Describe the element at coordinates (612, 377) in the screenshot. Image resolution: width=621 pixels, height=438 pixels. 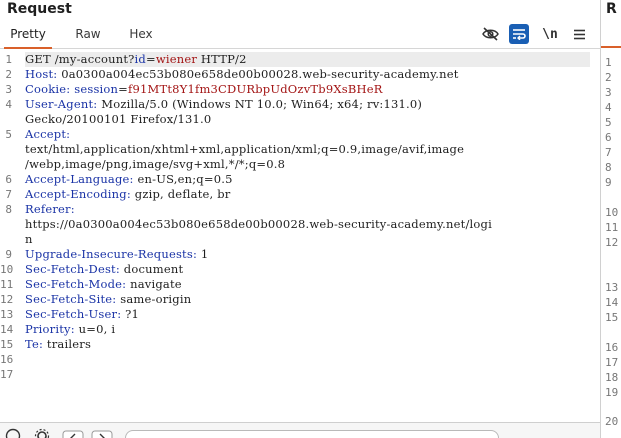
I see `line-number: 18` at that location.